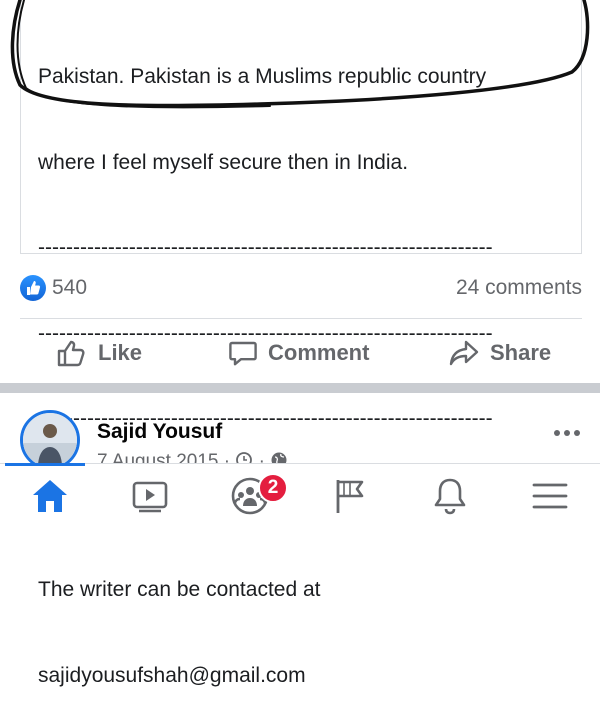 Image resolution: width=600 pixels, height=719 pixels. I want to click on comment-button: Comment, so click(298, 353).